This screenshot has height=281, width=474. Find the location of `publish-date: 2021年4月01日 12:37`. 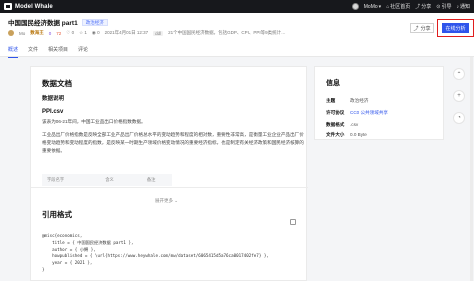

publish-date: 2021年4月01日 12:37 is located at coordinates (126, 32).